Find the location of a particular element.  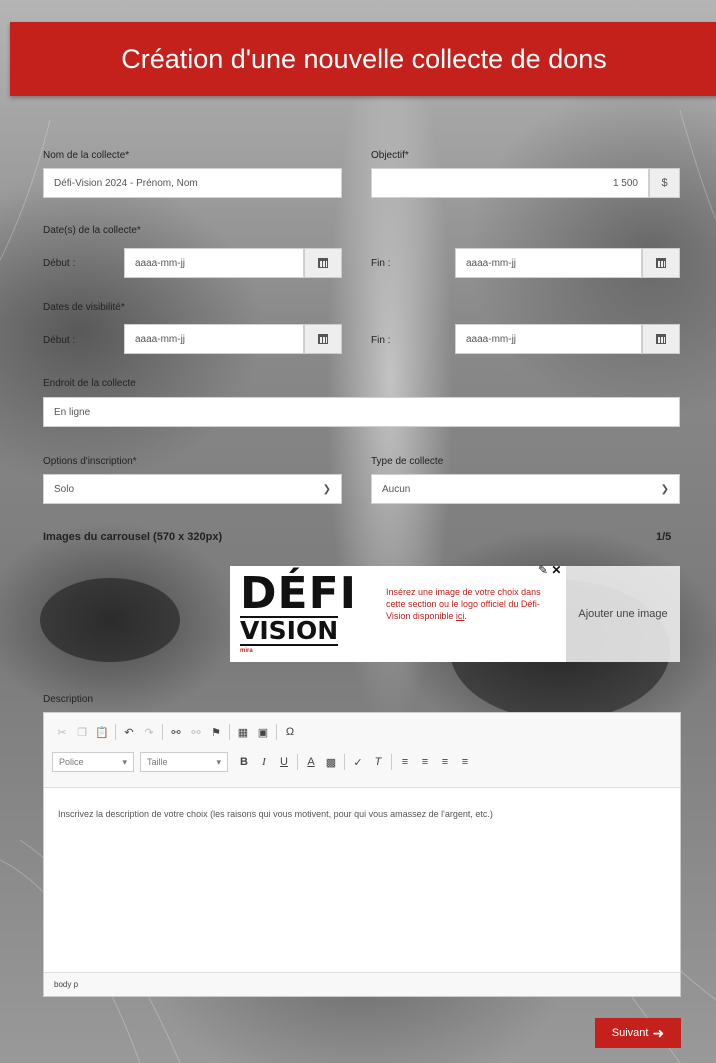

collection-end-label: Fin : is located at coordinates (381, 263).